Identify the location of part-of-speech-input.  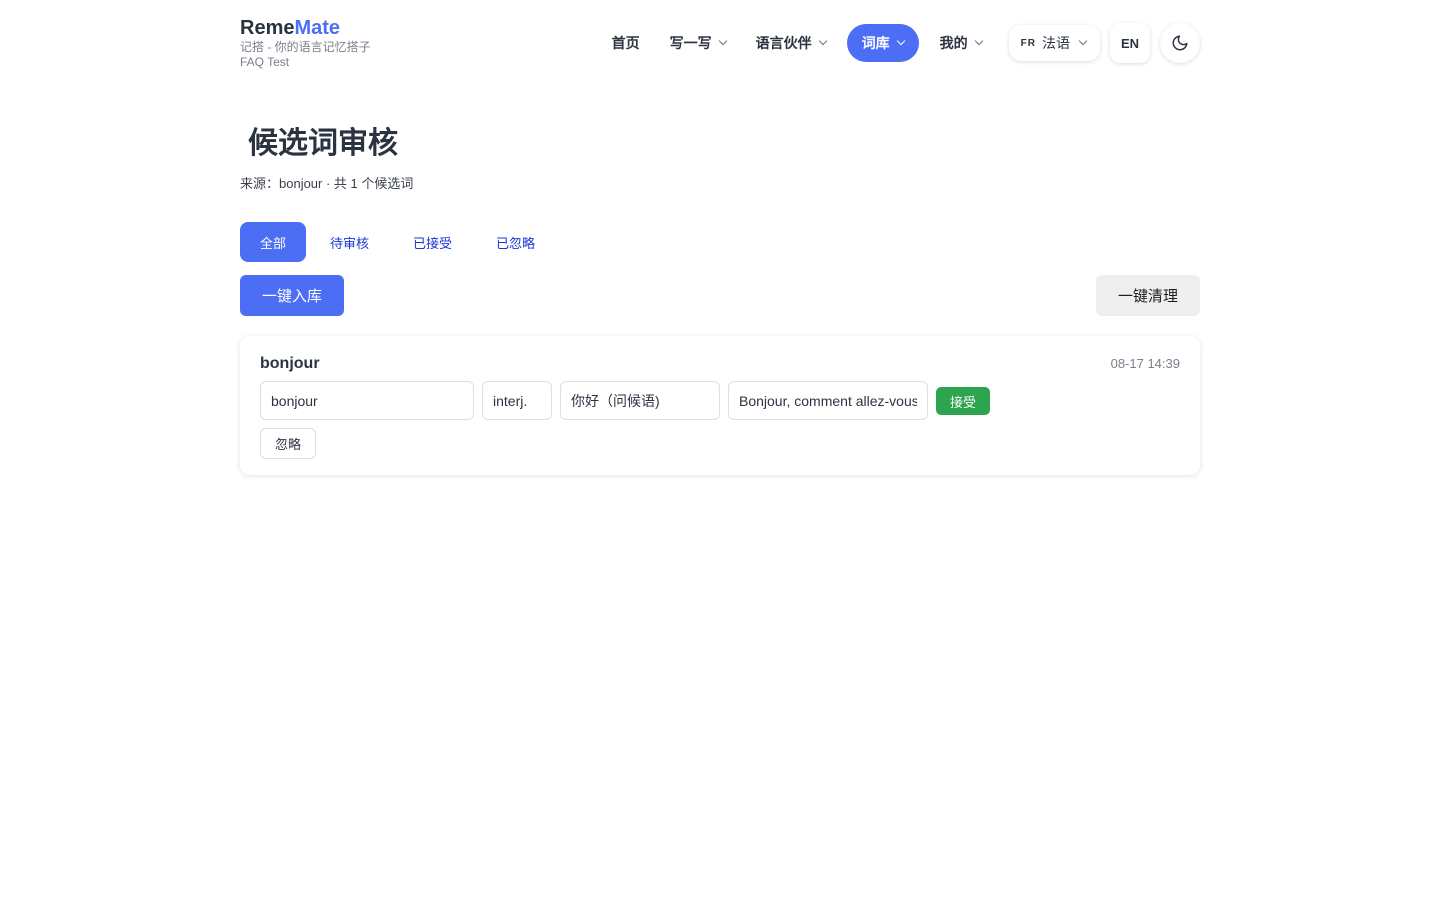
(517, 400).